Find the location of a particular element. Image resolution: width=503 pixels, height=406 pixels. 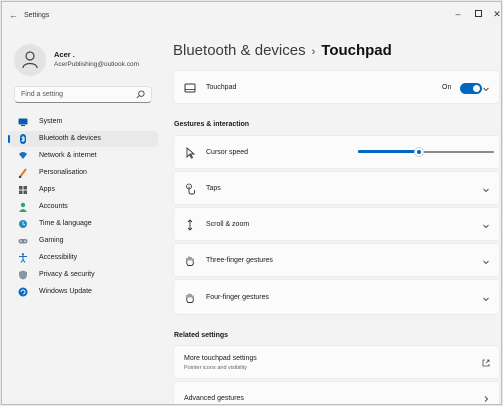

user-profile: Acer . AcerPublishing@outlook.com is located at coordinates (89, 61).